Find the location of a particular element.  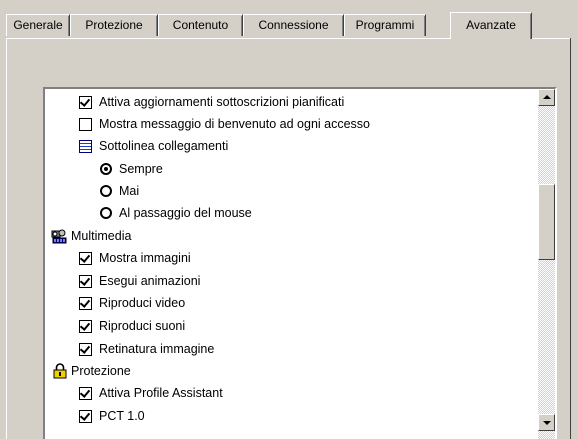

list-item: Protezione is located at coordinates (92, 371).